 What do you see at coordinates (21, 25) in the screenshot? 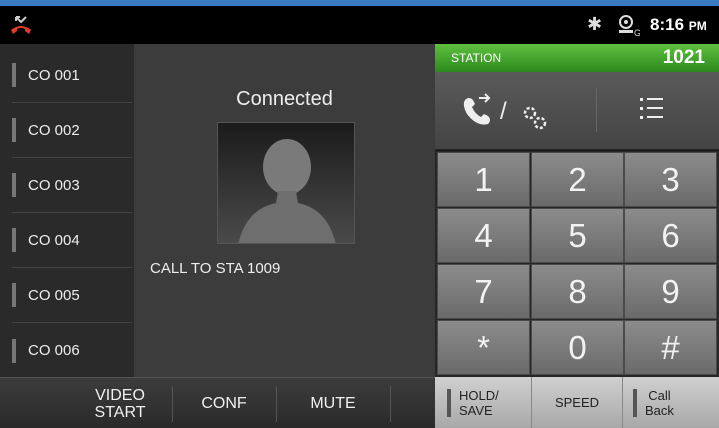
I see `missed-call-icon` at bounding box center [21, 25].